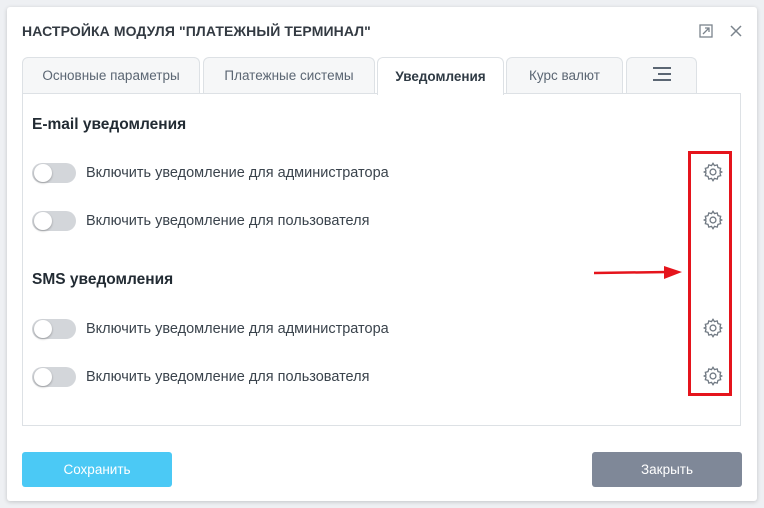 The image size is (764, 508). I want to click on sms-admin-label: Включить уведомление для администратора, so click(237, 329).